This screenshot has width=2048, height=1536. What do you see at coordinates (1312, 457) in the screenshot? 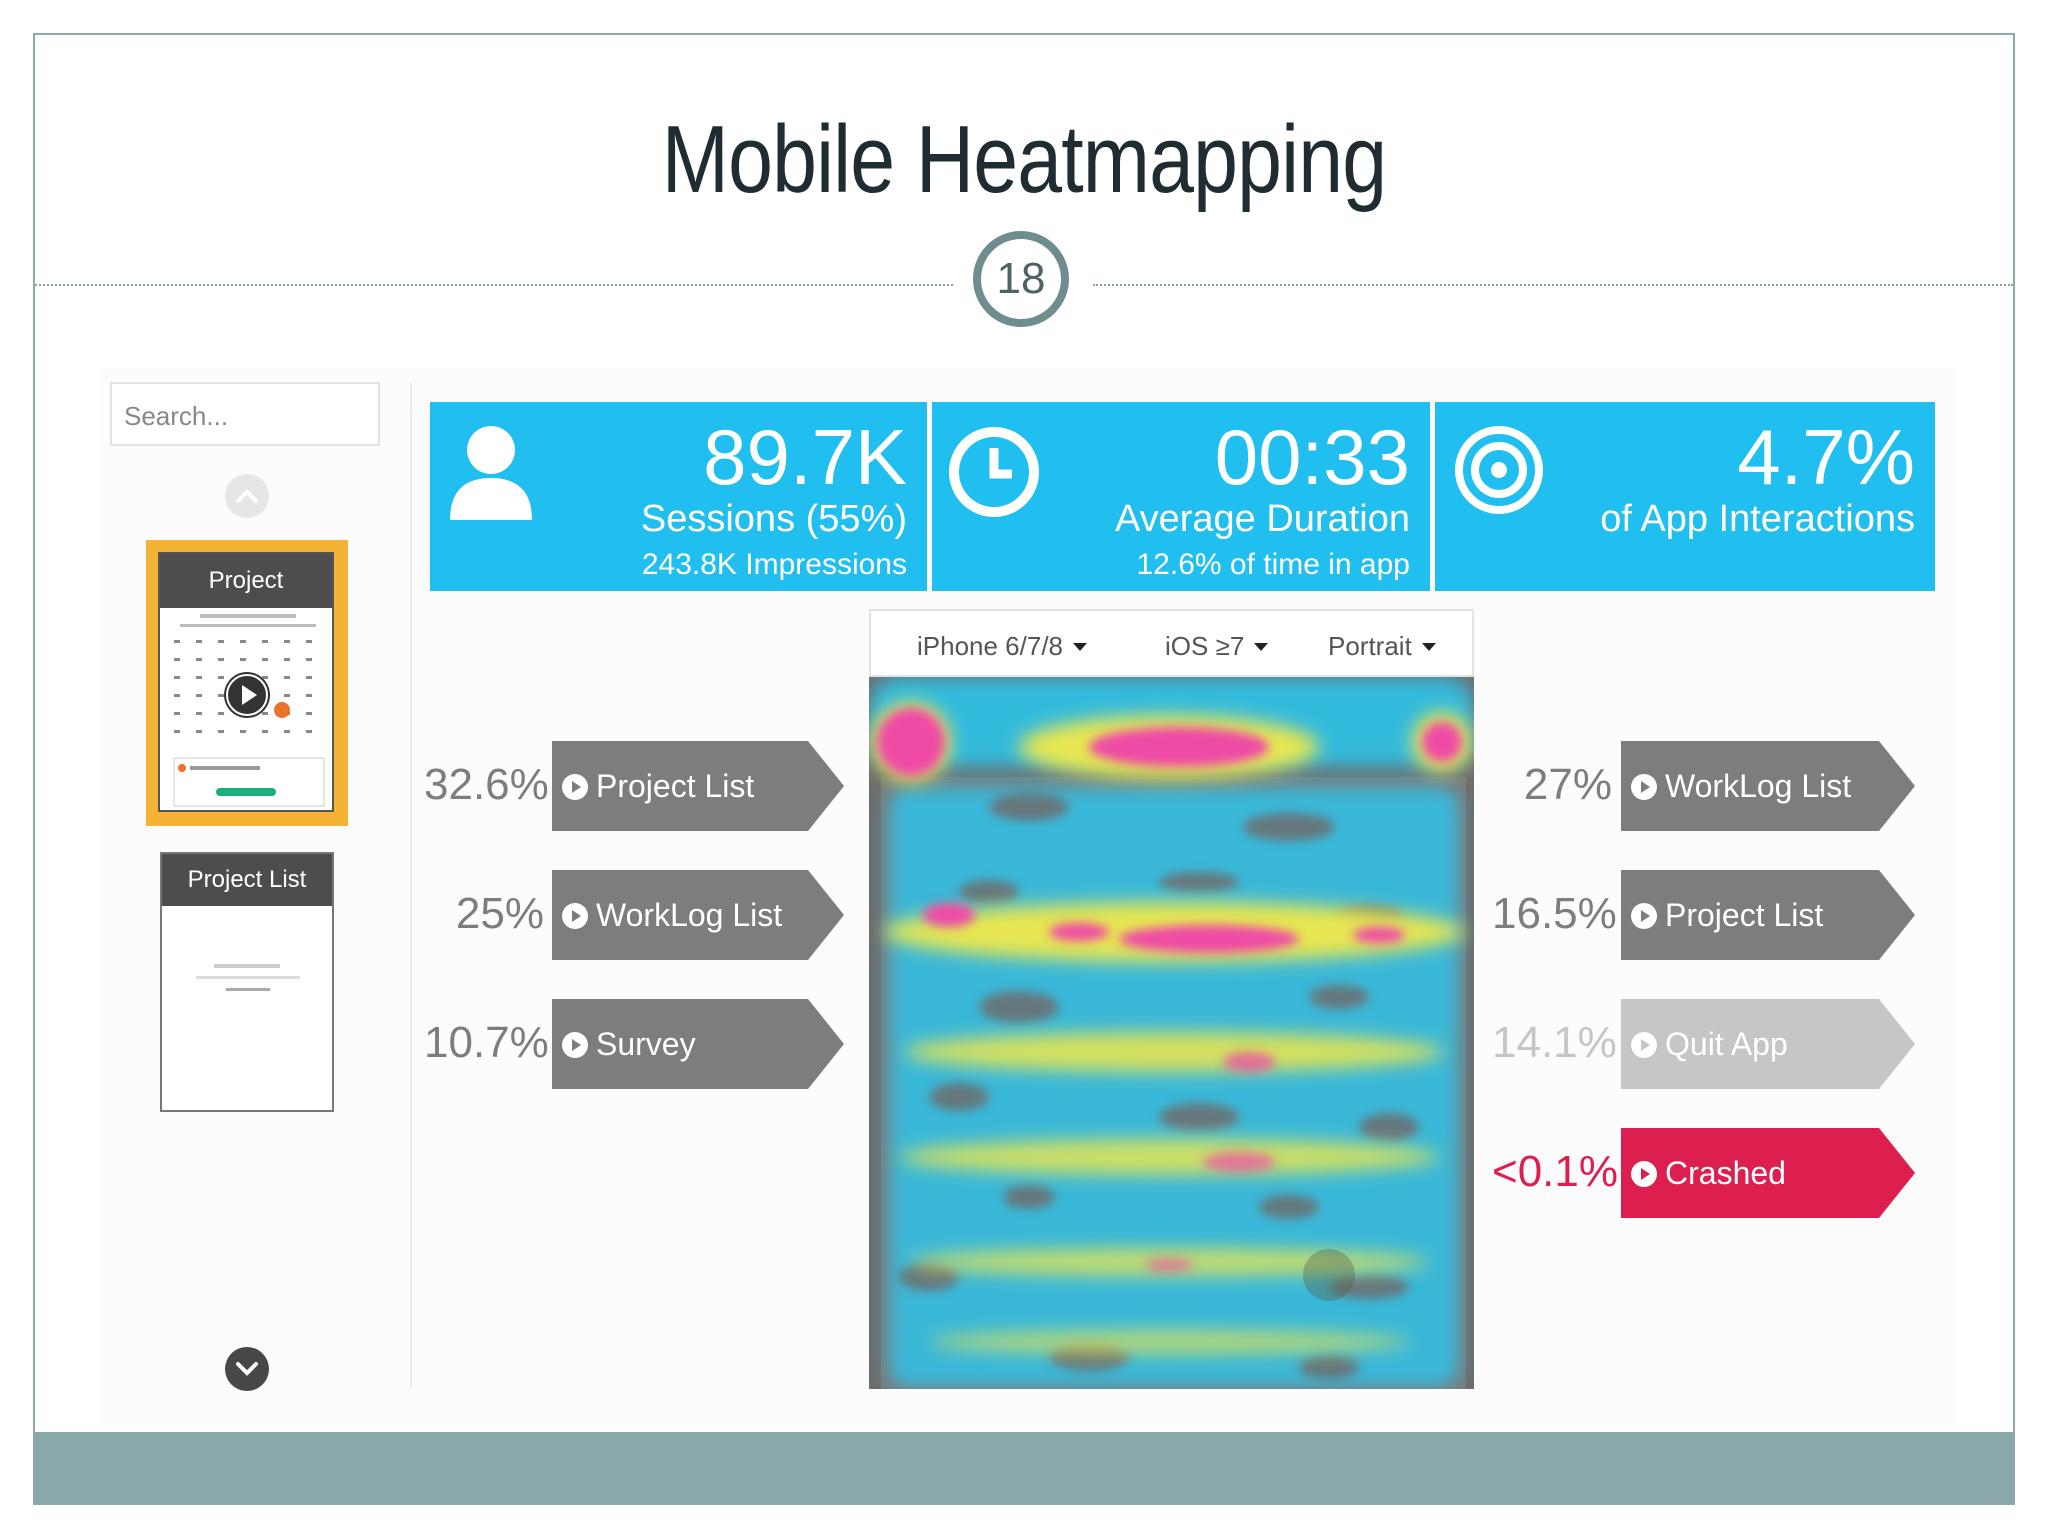
I see `stat-value: 00:33` at bounding box center [1312, 457].